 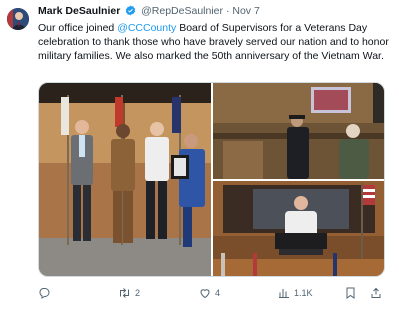 I want to click on mention-link: @CCCounty, so click(x=146, y=28).